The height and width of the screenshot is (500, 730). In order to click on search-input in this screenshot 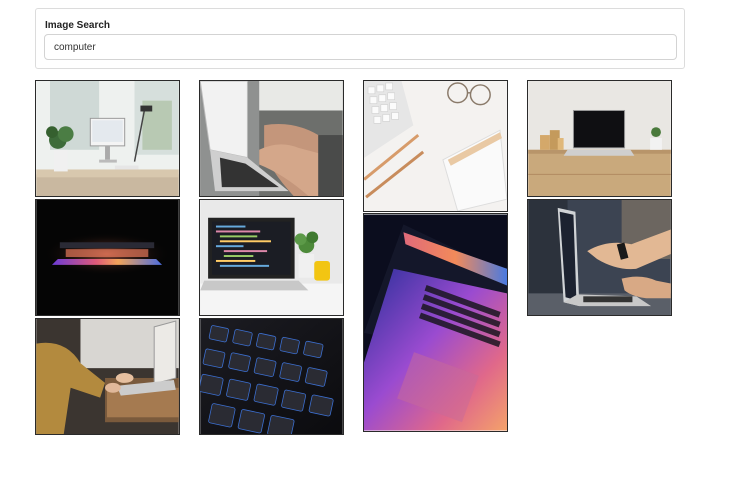, I will do `click(360, 47)`.